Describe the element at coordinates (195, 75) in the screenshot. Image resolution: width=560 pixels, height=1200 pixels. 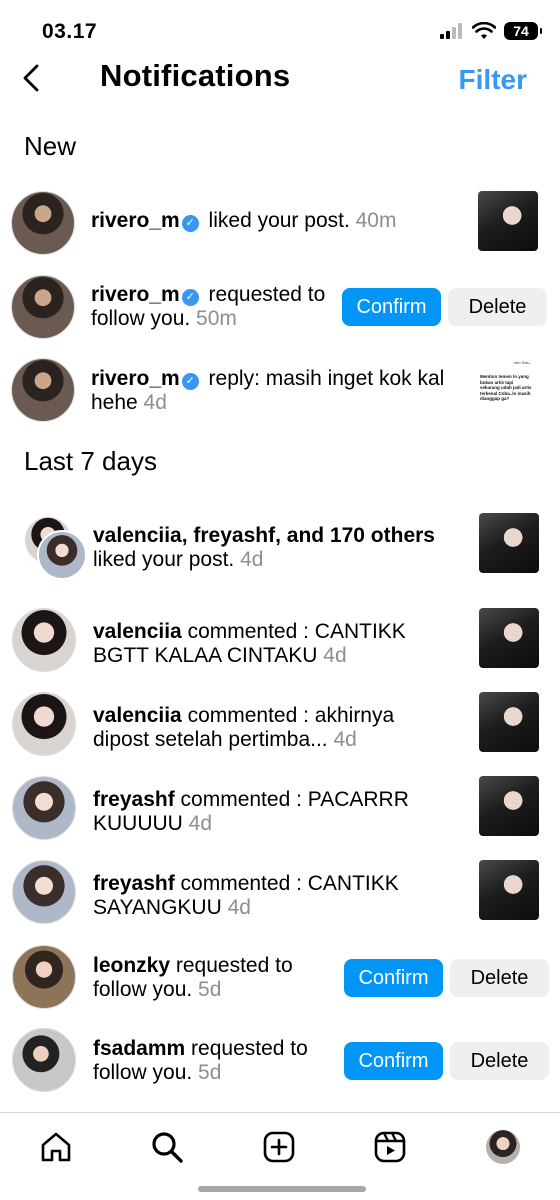
I see `page-title: Notifications` at that location.